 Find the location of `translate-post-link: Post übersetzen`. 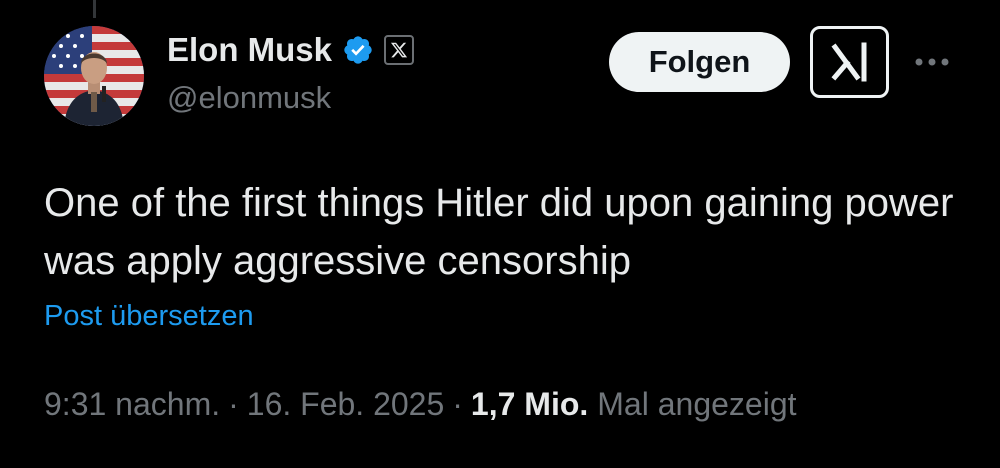

translate-post-link: Post übersetzen is located at coordinates (149, 316).